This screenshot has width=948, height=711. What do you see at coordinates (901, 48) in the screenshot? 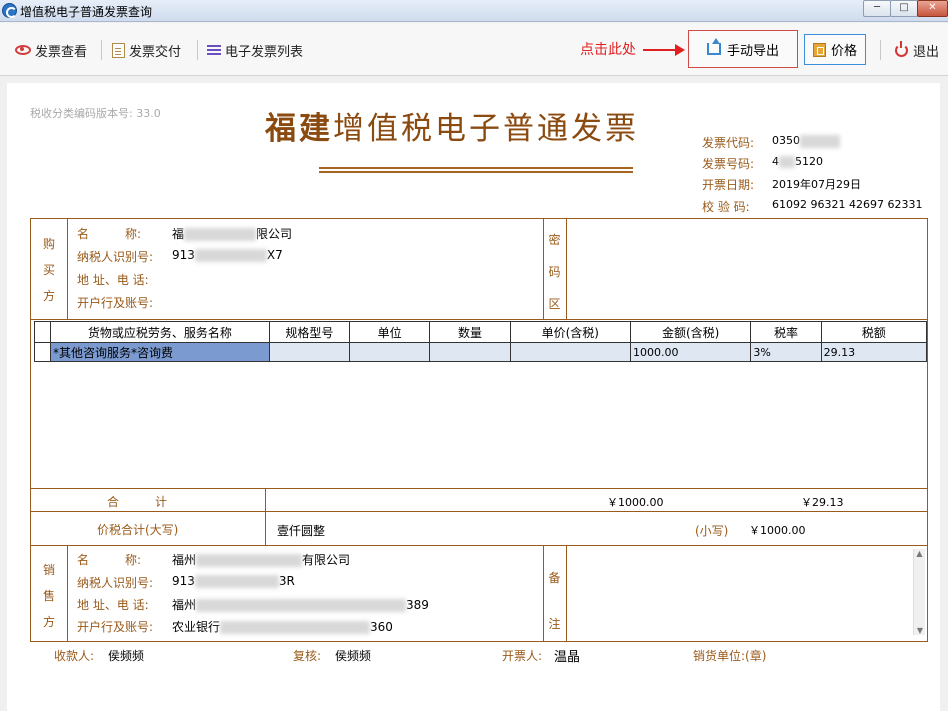
I see `power-icon` at bounding box center [901, 48].